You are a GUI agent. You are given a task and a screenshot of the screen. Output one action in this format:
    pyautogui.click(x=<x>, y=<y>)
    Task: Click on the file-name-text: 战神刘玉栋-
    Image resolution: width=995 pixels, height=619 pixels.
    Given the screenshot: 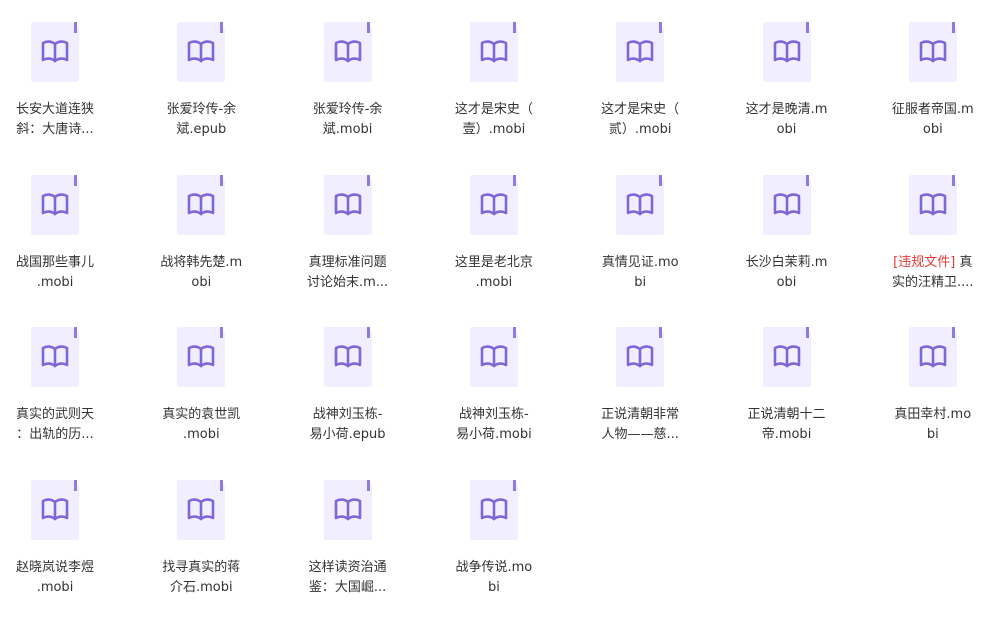 What is the action you would take?
    pyautogui.click(x=494, y=414)
    